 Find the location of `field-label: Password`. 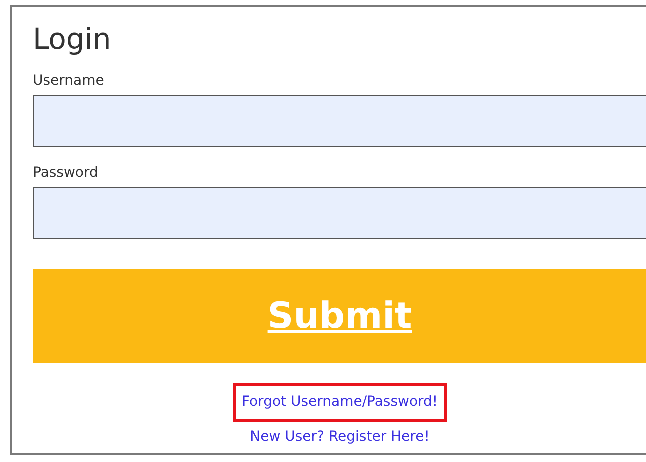

field-label: Password is located at coordinates (66, 173).